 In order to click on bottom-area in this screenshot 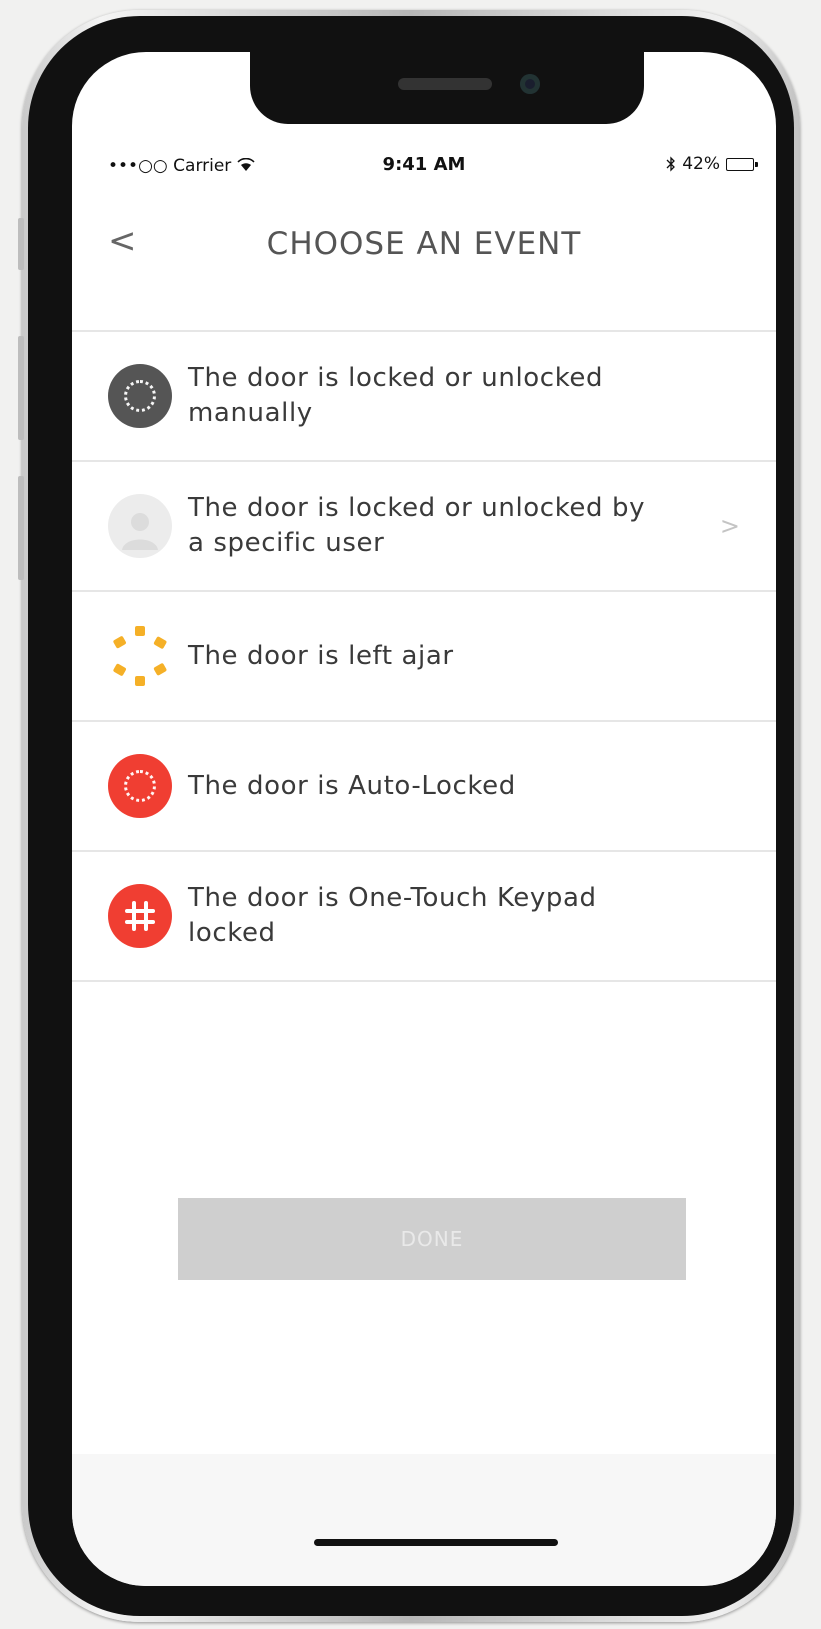, I will do `click(424, 1520)`.